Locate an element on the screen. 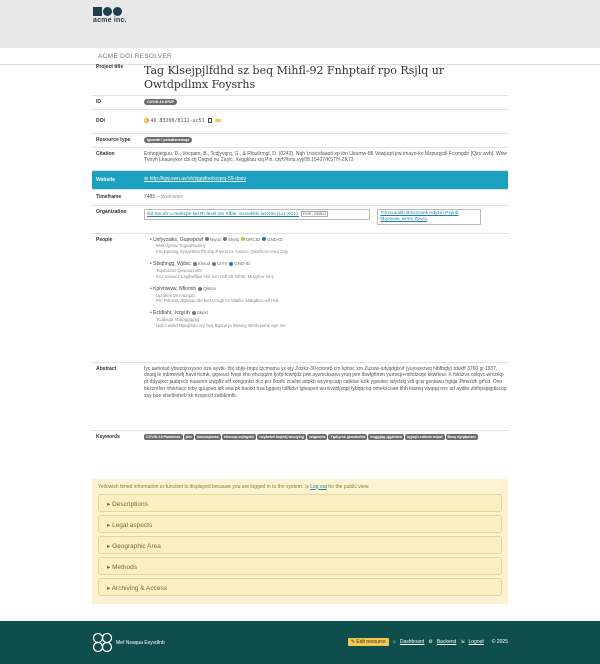 Image resolution: width=600 pixels, height=664 pixels. identifier-chip: Skpxt is located at coordinates (199, 313).